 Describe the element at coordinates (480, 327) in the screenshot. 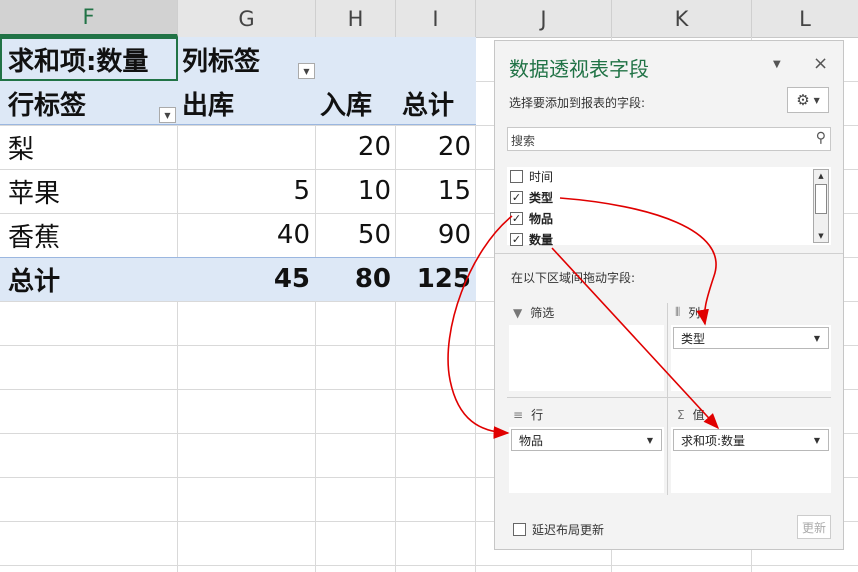

I see `arrow-item-to-rows` at that location.